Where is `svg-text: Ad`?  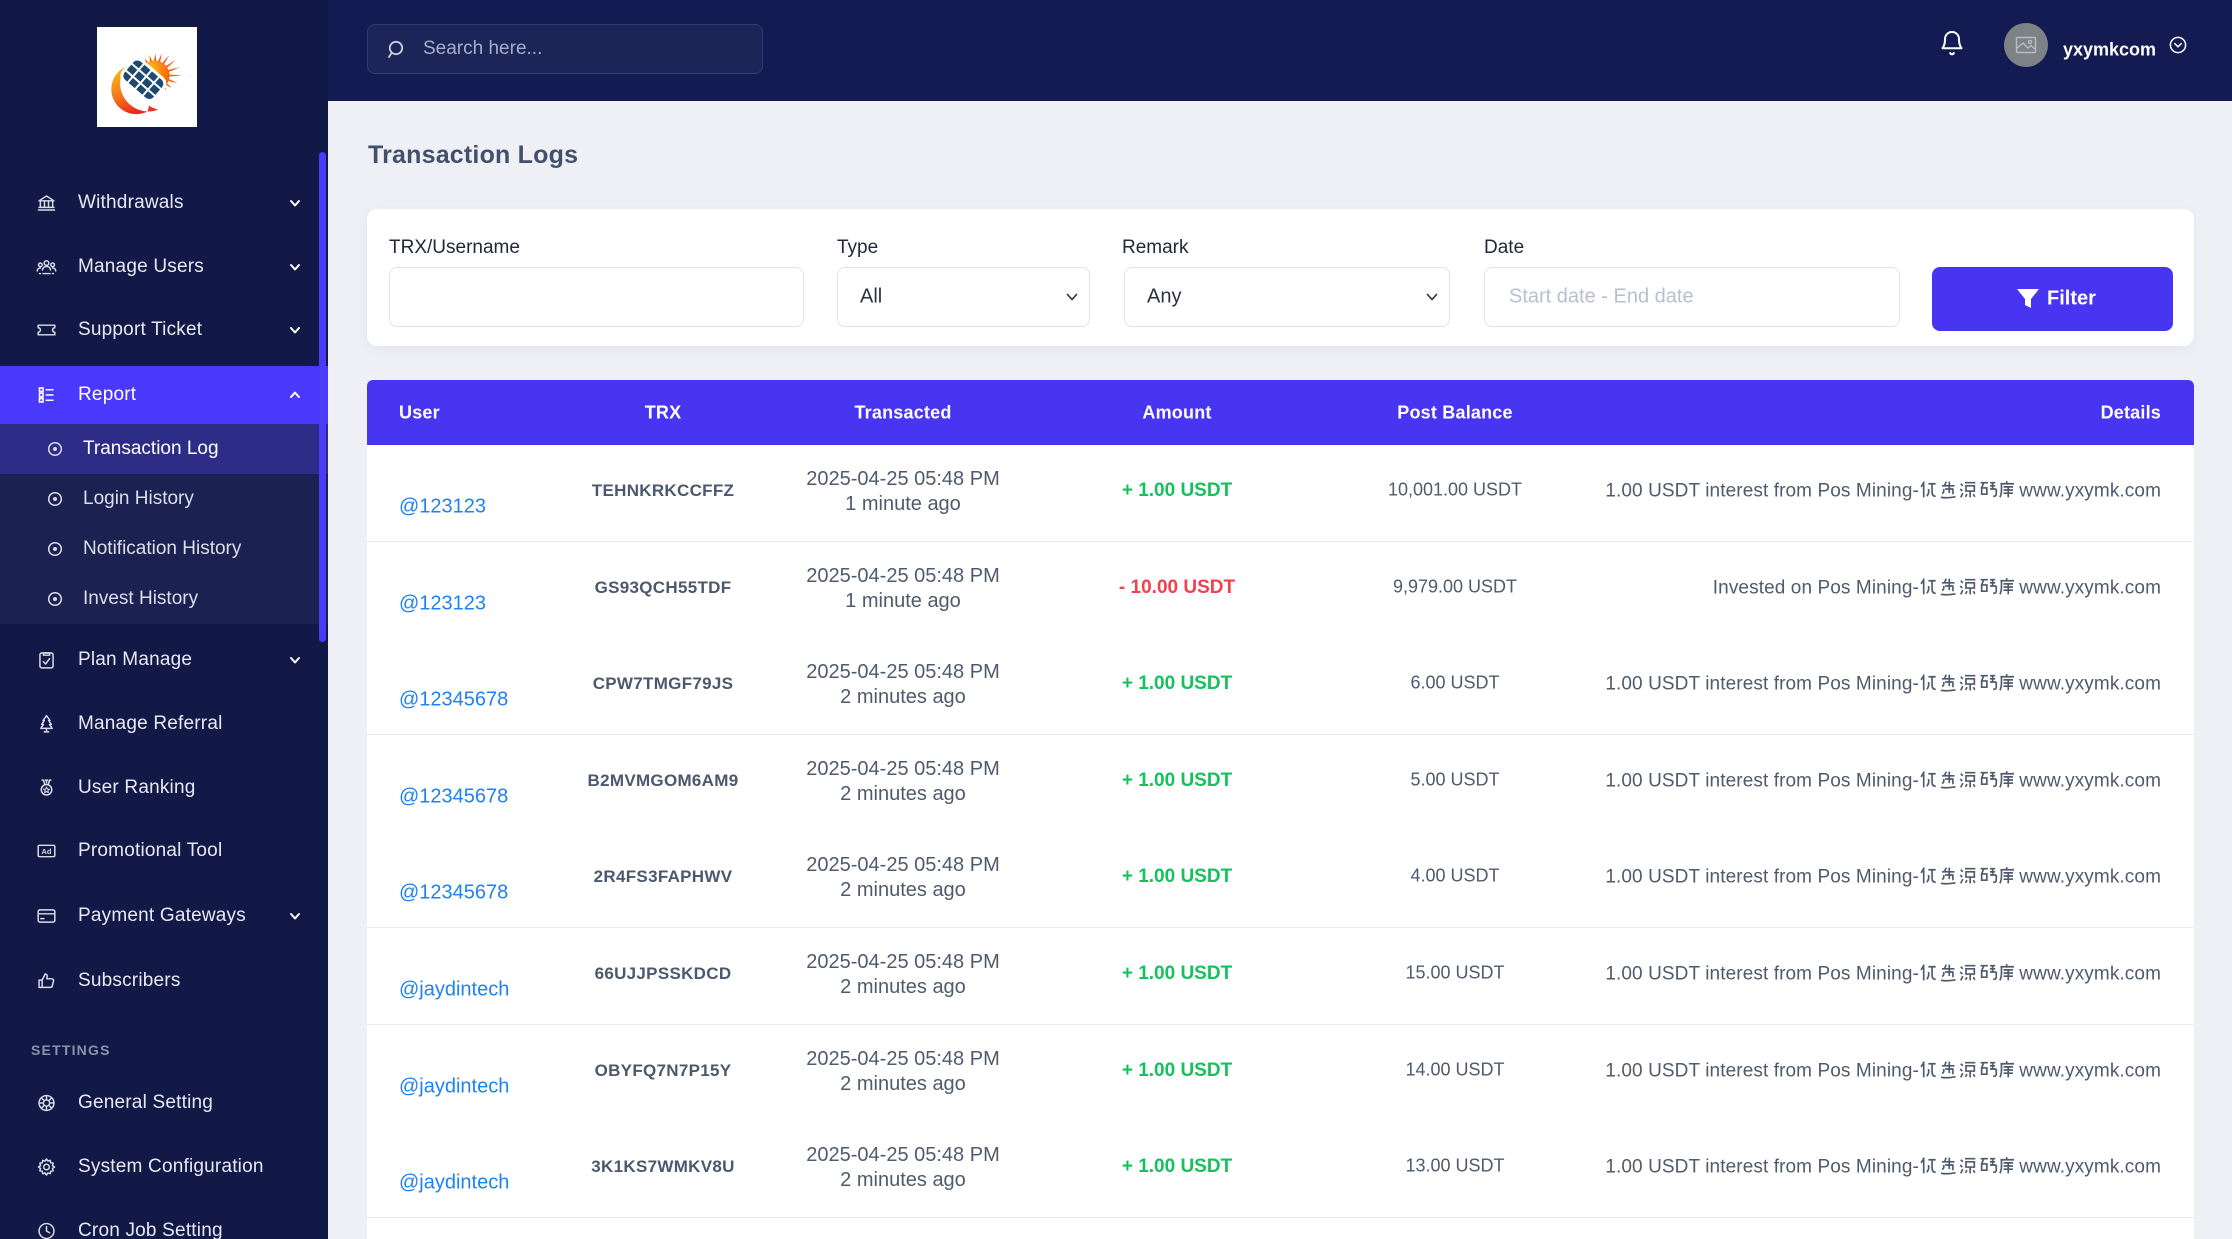 svg-text: Ad is located at coordinates (47, 851).